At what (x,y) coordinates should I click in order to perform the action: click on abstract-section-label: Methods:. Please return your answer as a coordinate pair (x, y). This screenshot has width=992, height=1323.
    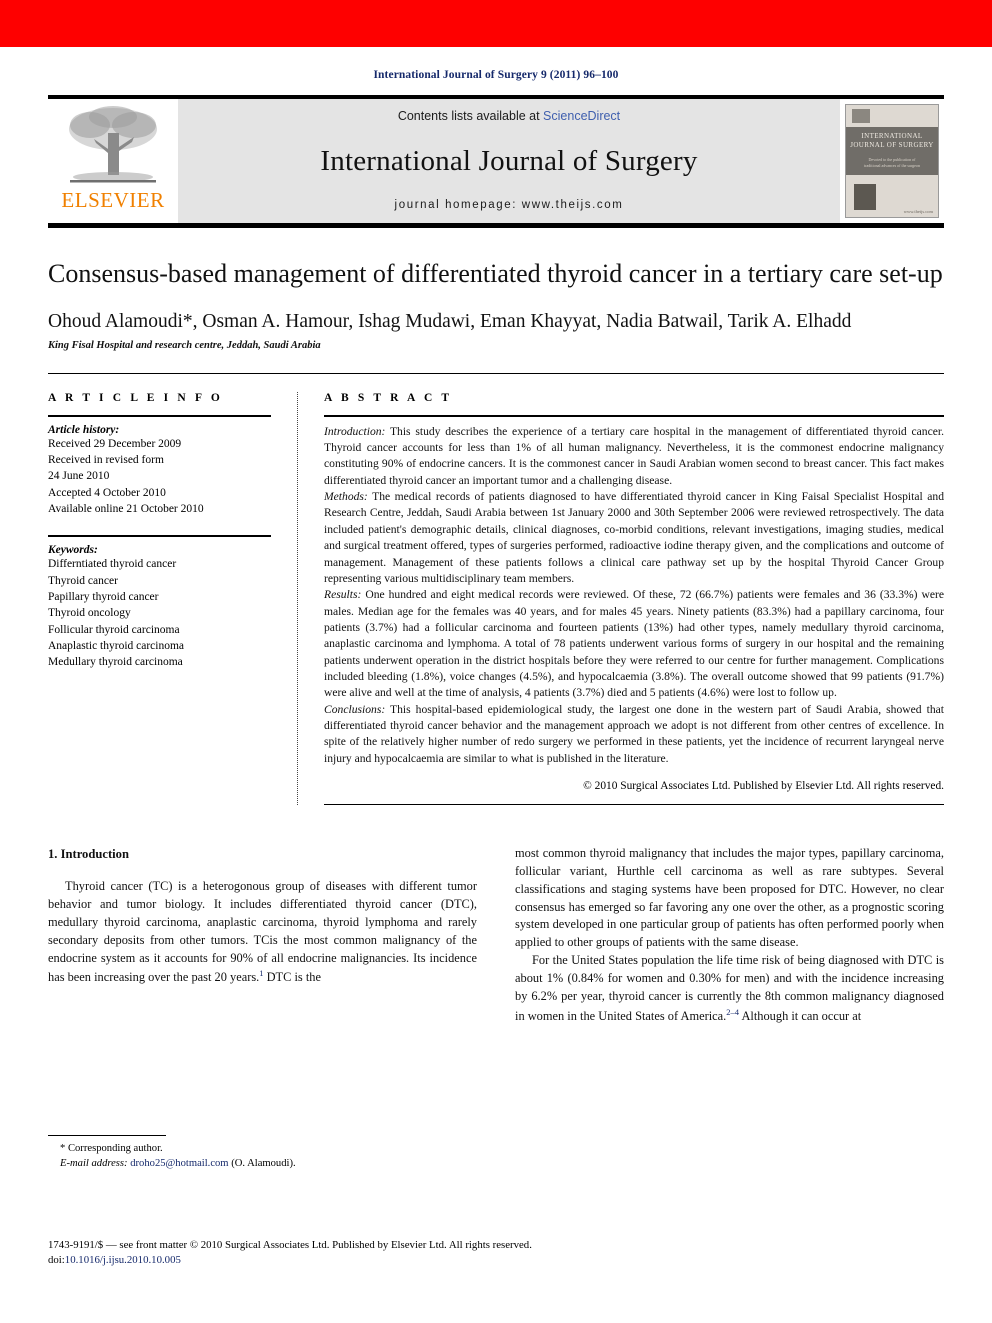
    Looking at the image, I should click on (346, 497).